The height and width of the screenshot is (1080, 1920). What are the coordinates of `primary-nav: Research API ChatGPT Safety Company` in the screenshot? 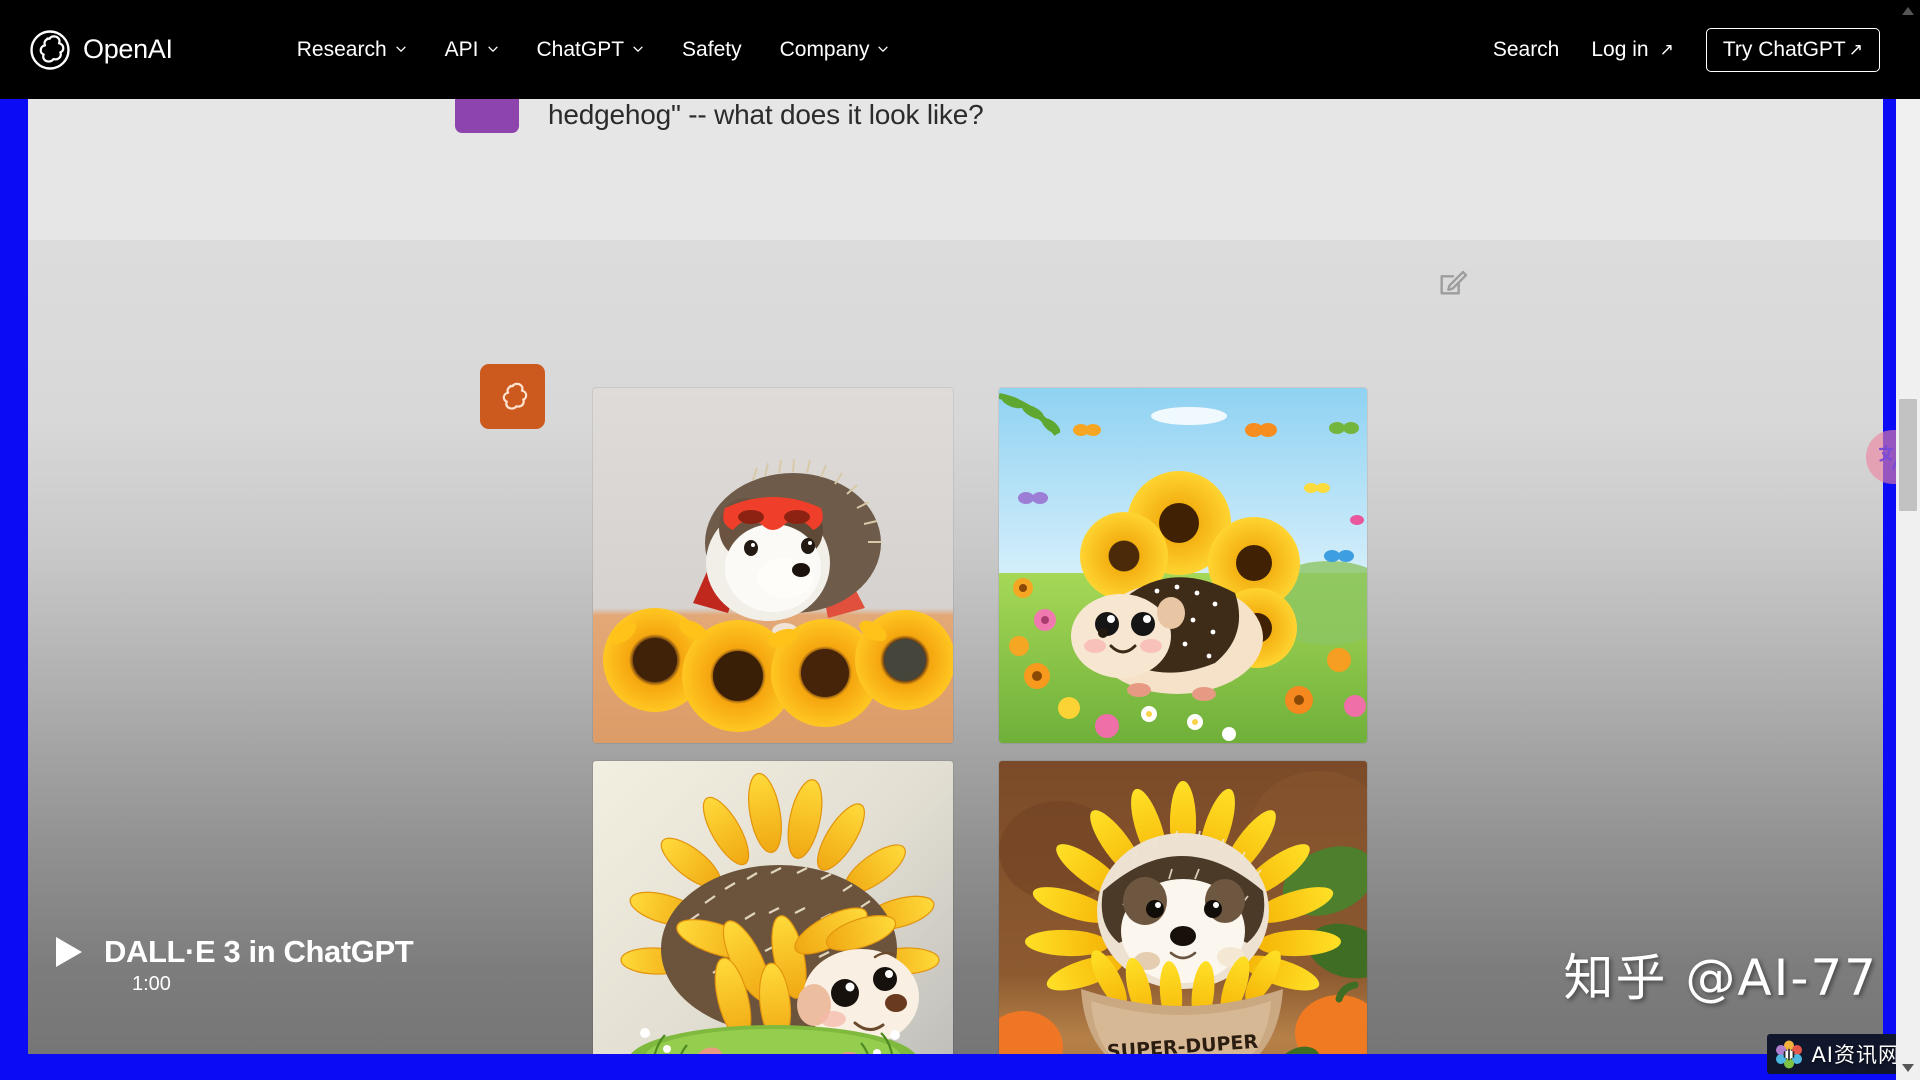 It's located at (593, 50).